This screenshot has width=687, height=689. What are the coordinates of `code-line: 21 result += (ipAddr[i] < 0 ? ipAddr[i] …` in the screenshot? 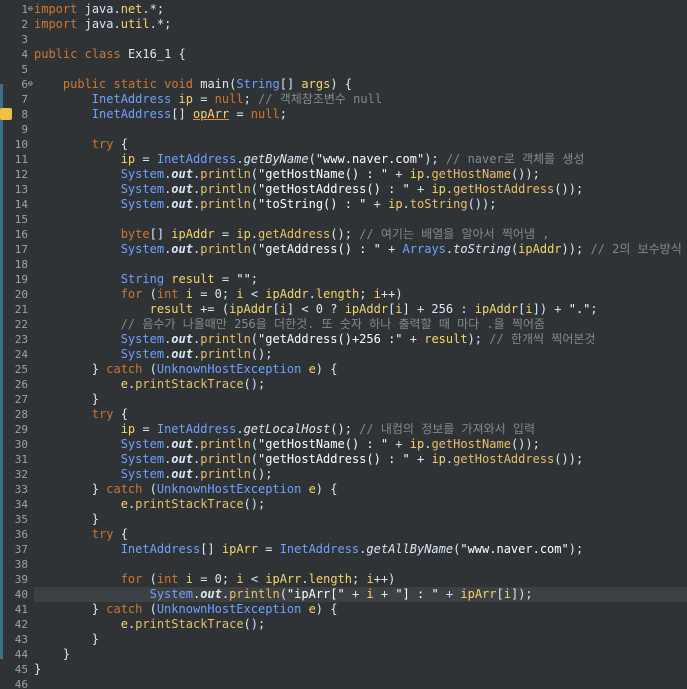 It's located at (351, 309).